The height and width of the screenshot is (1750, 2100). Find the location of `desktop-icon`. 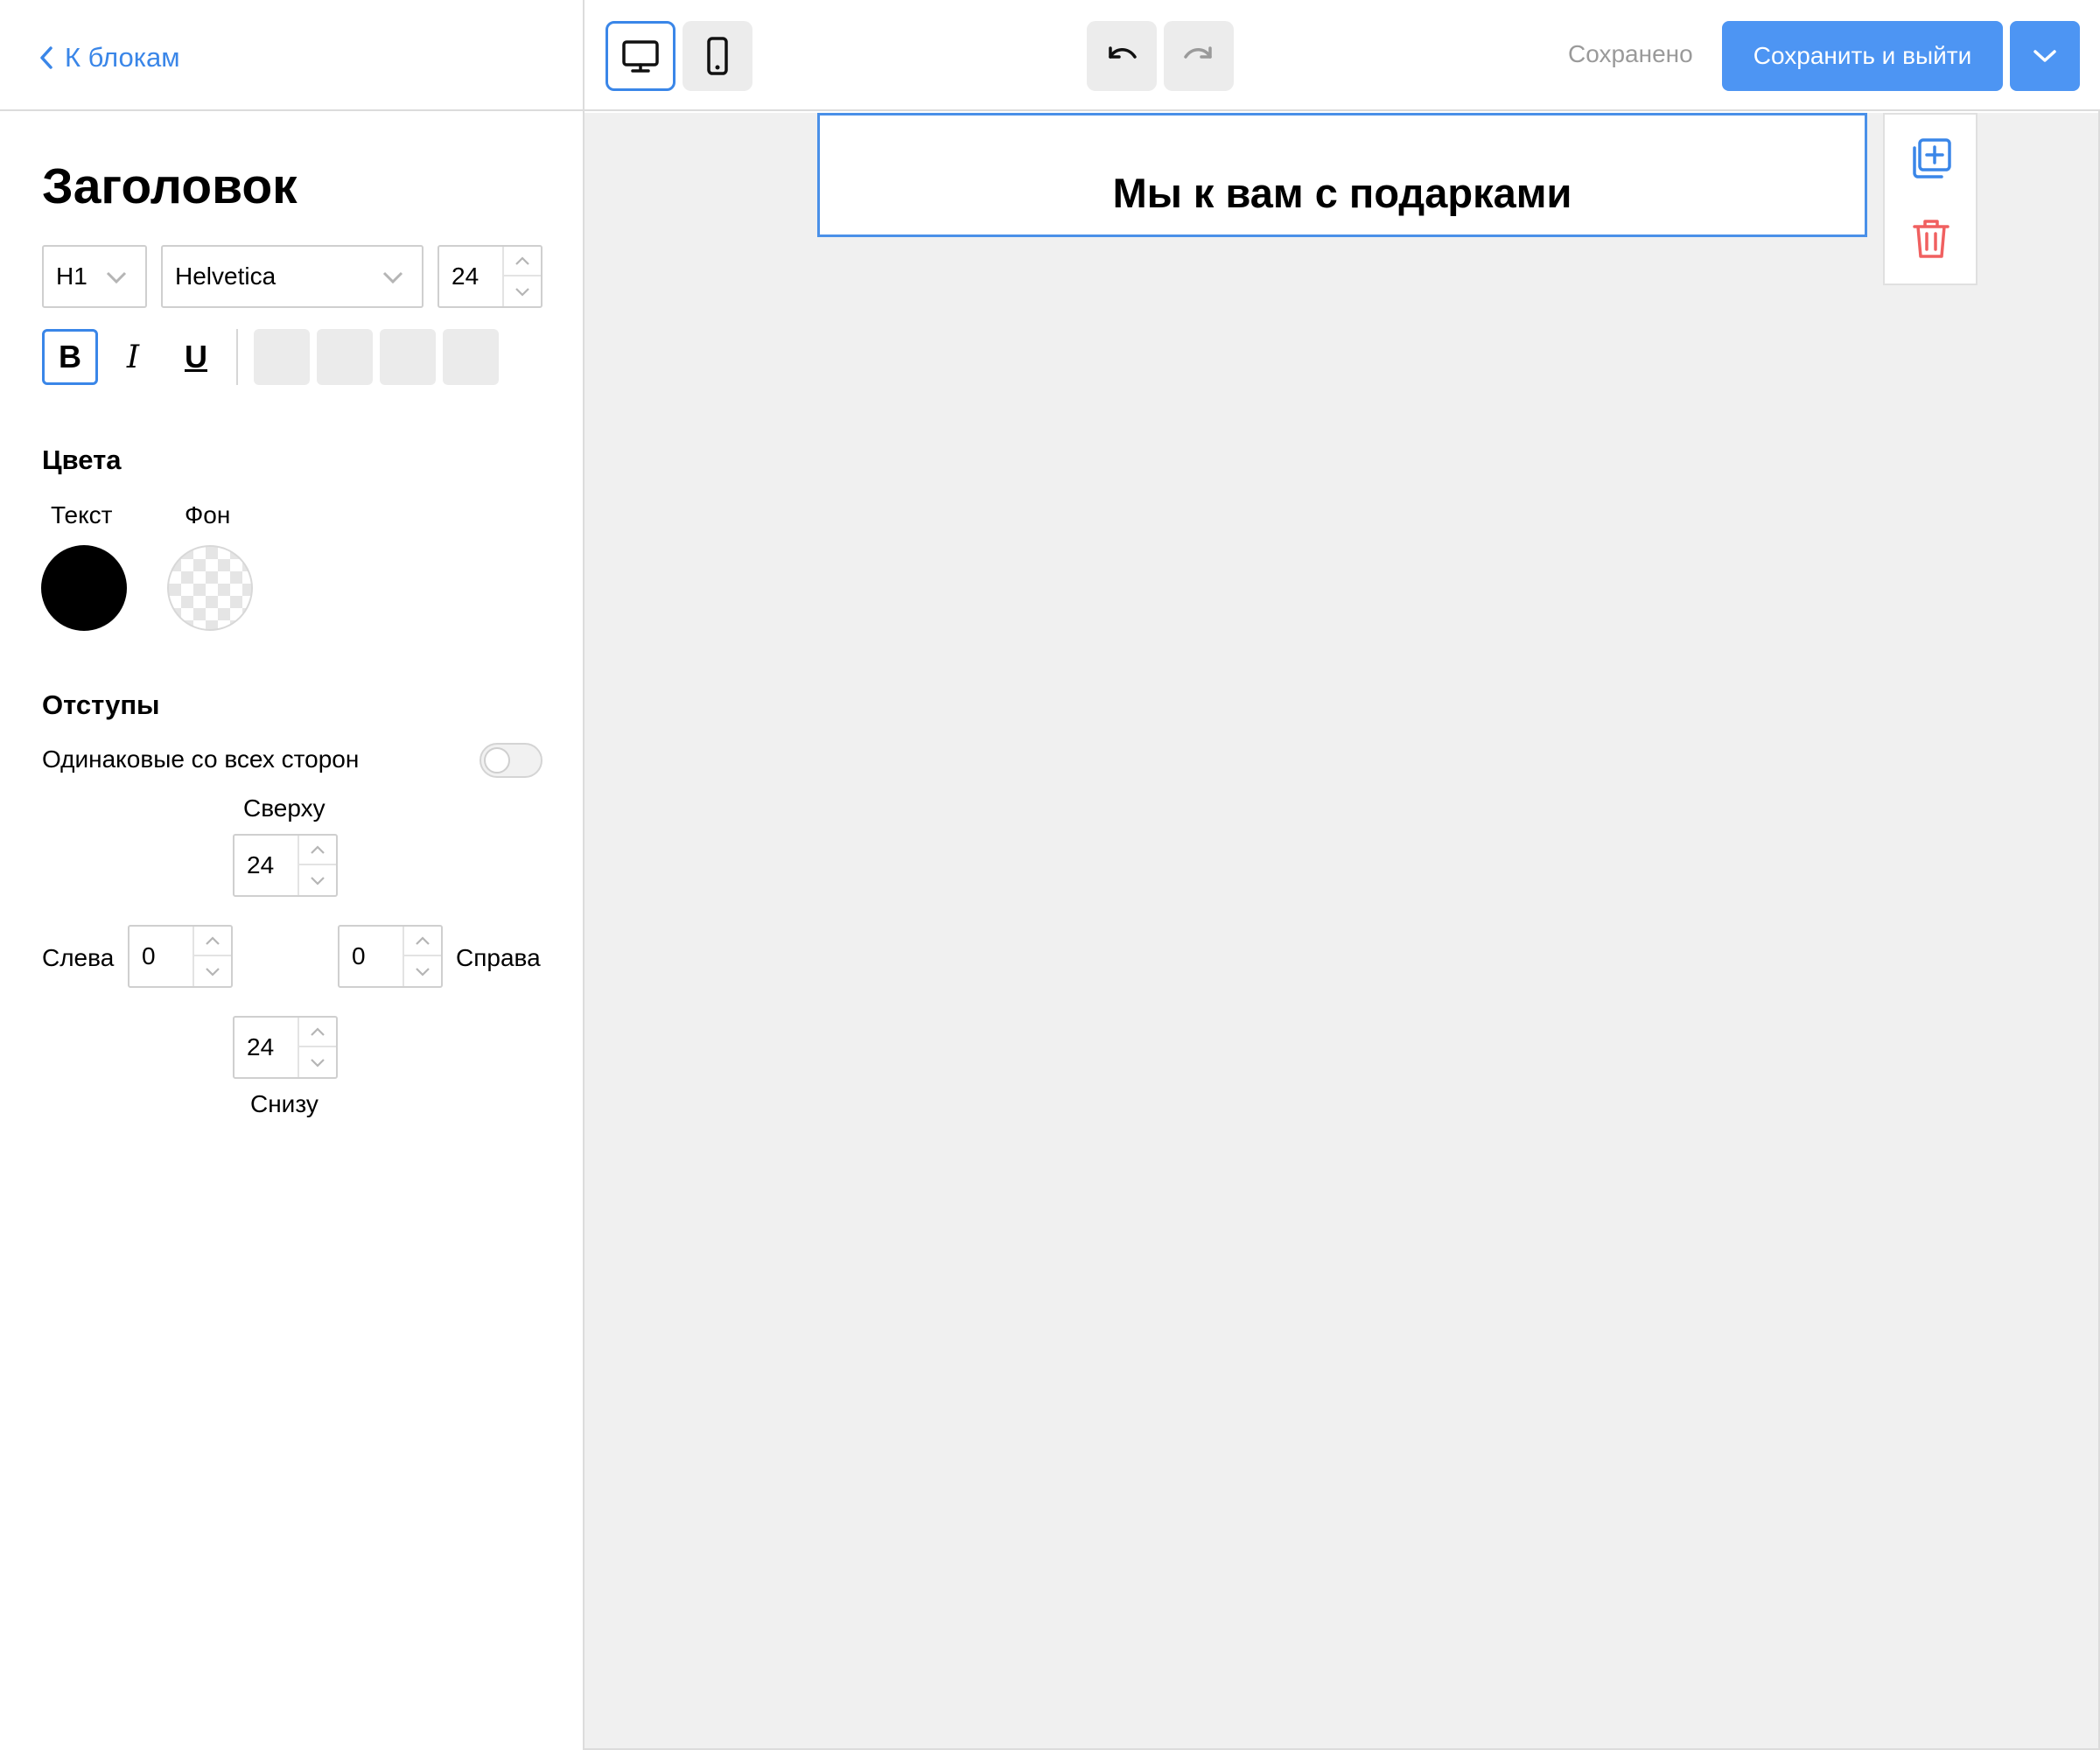

desktop-icon is located at coordinates (640, 56).